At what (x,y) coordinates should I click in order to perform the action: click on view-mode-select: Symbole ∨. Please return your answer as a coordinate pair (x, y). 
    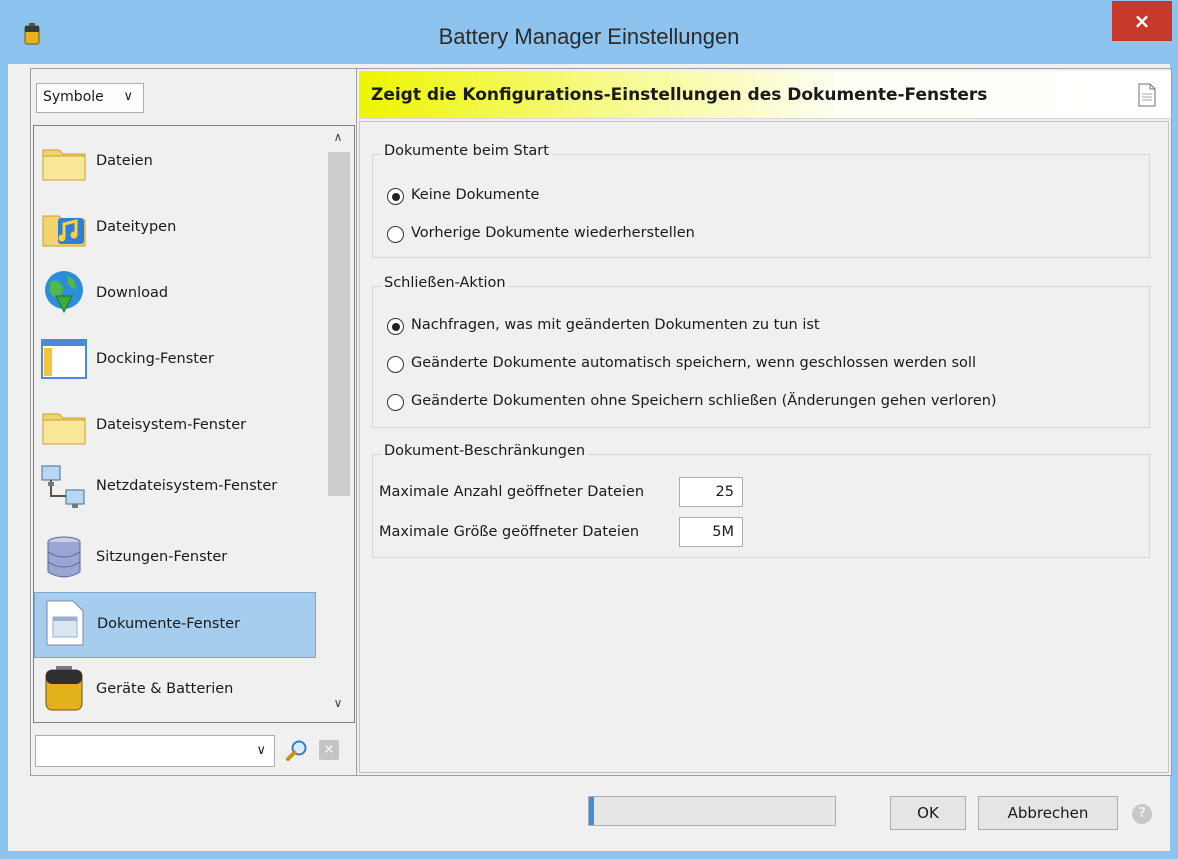
    Looking at the image, I should click on (90, 98).